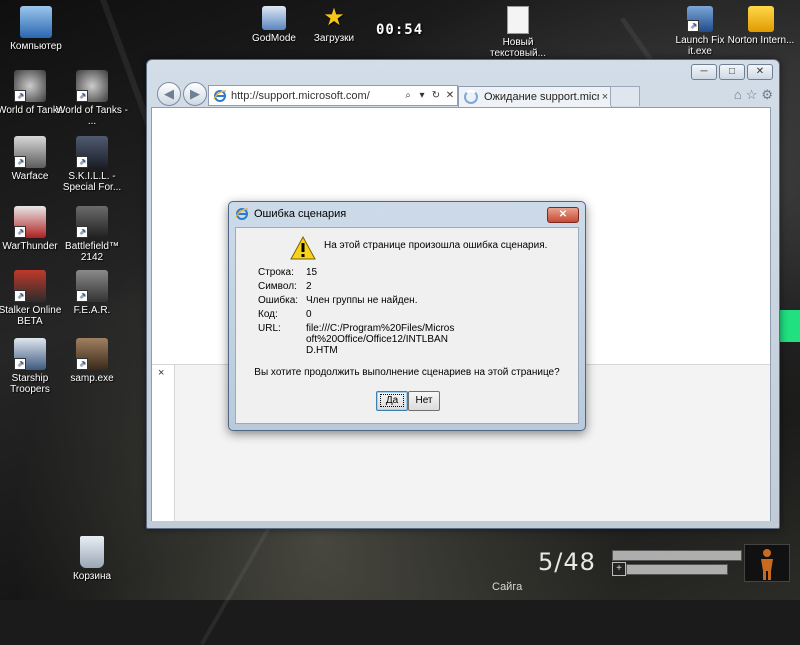 Image resolution: width=800 pixels, height=645 pixels. What do you see at coordinates (316, 96) in the screenshot?
I see `address-url: http://support.microsoft.com/` at bounding box center [316, 96].